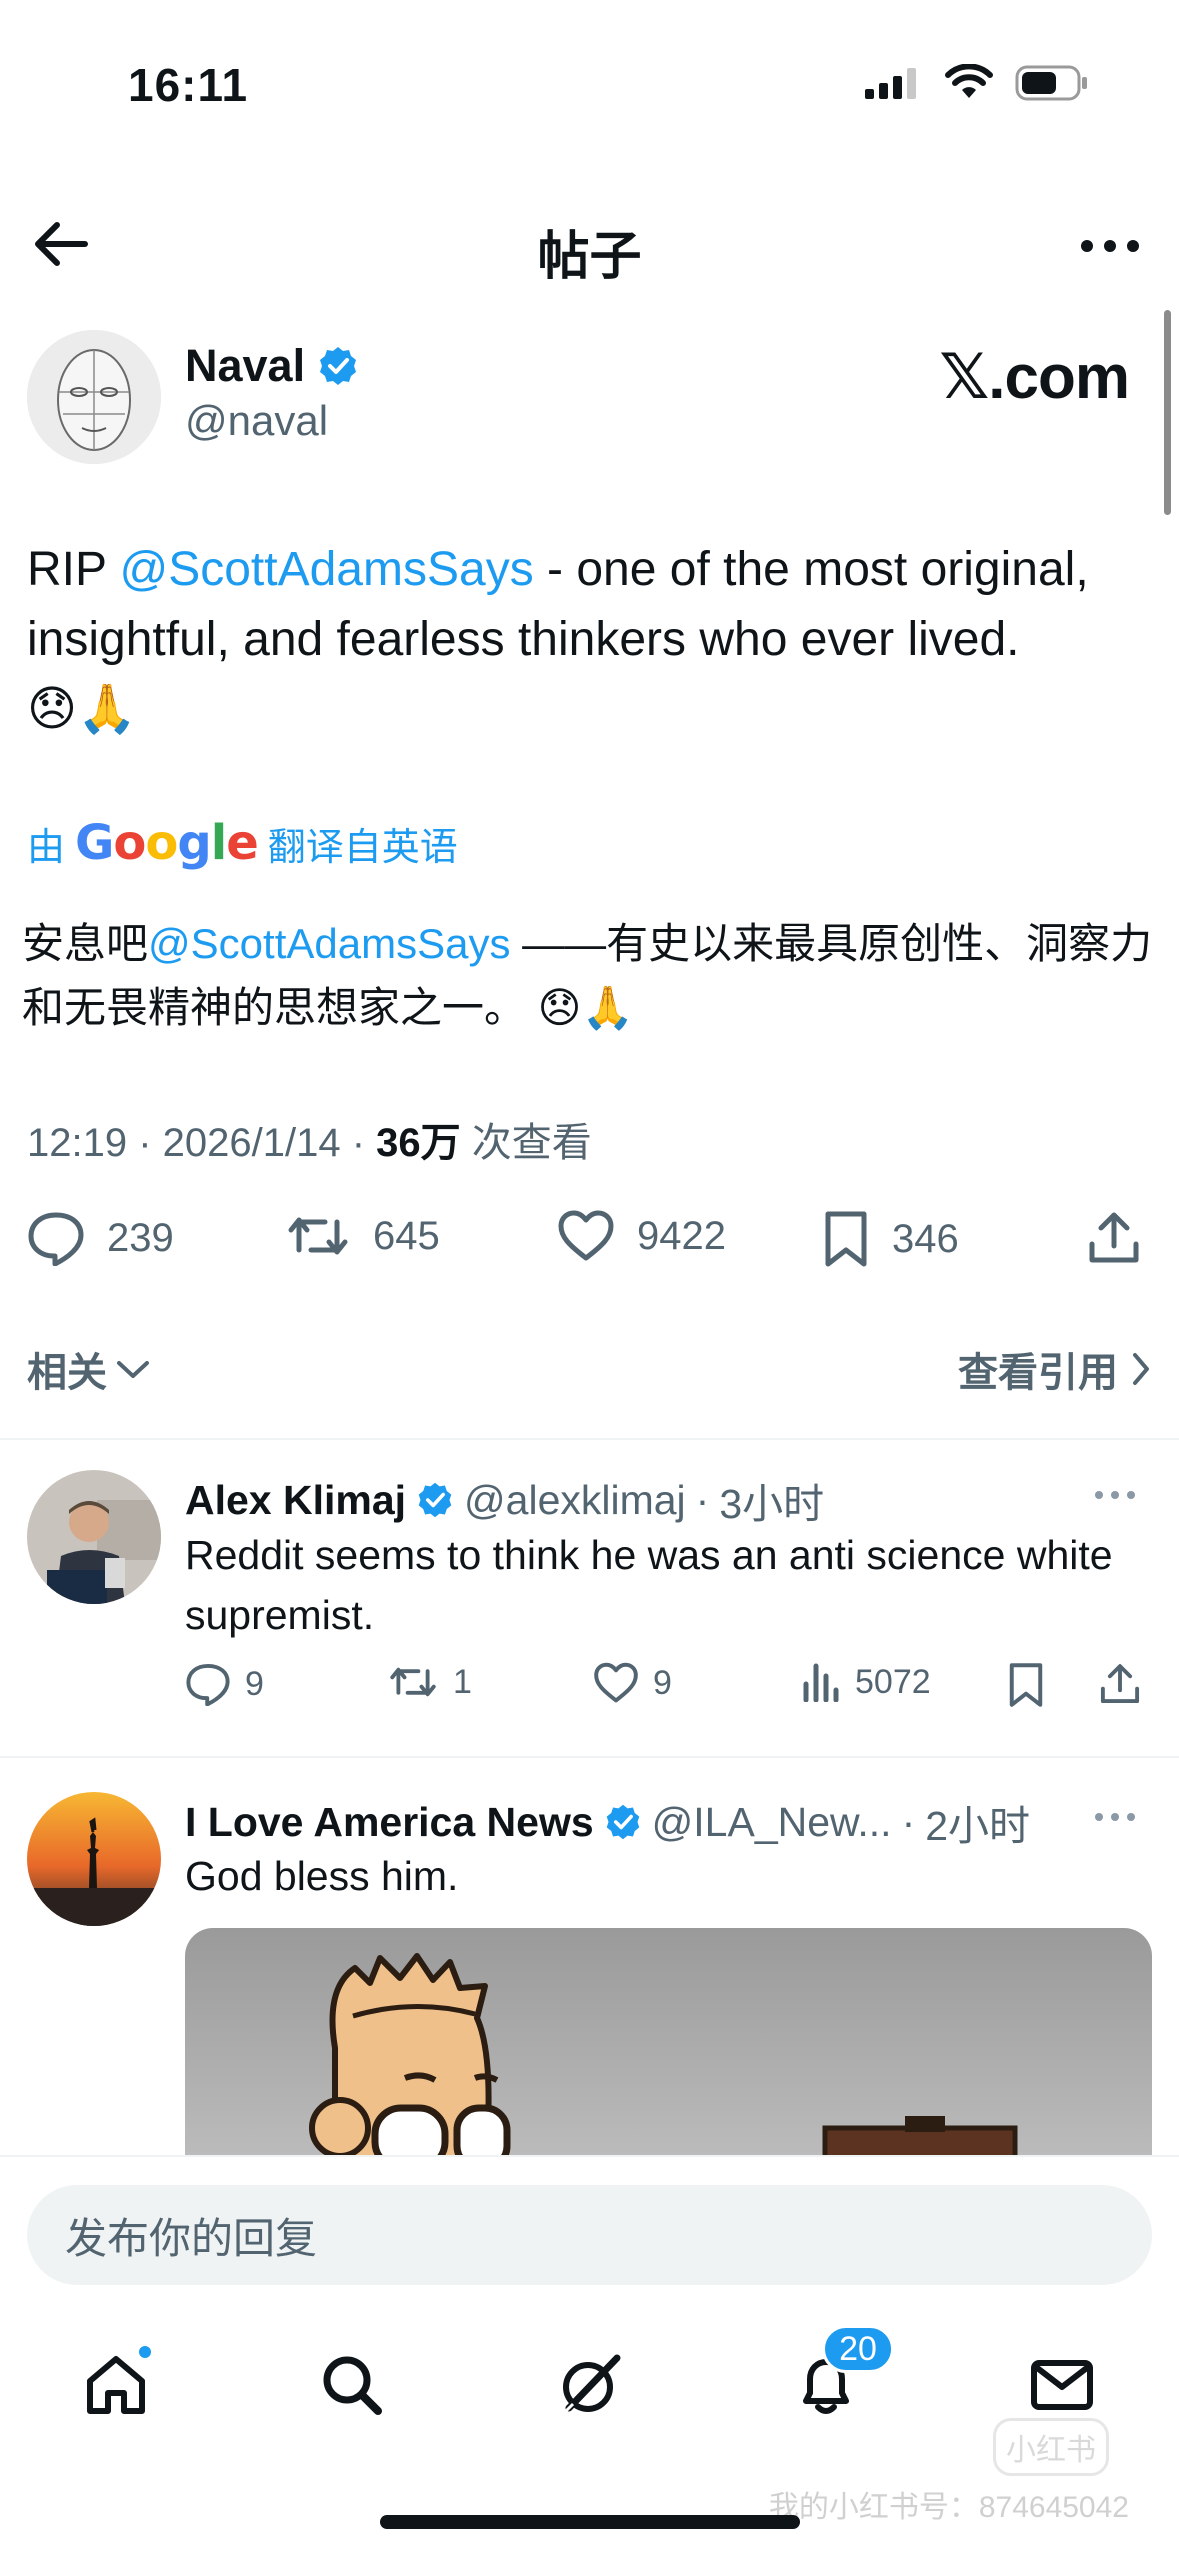  What do you see at coordinates (668, 2048) in the screenshot?
I see `reply-media-image` at bounding box center [668, 2048].